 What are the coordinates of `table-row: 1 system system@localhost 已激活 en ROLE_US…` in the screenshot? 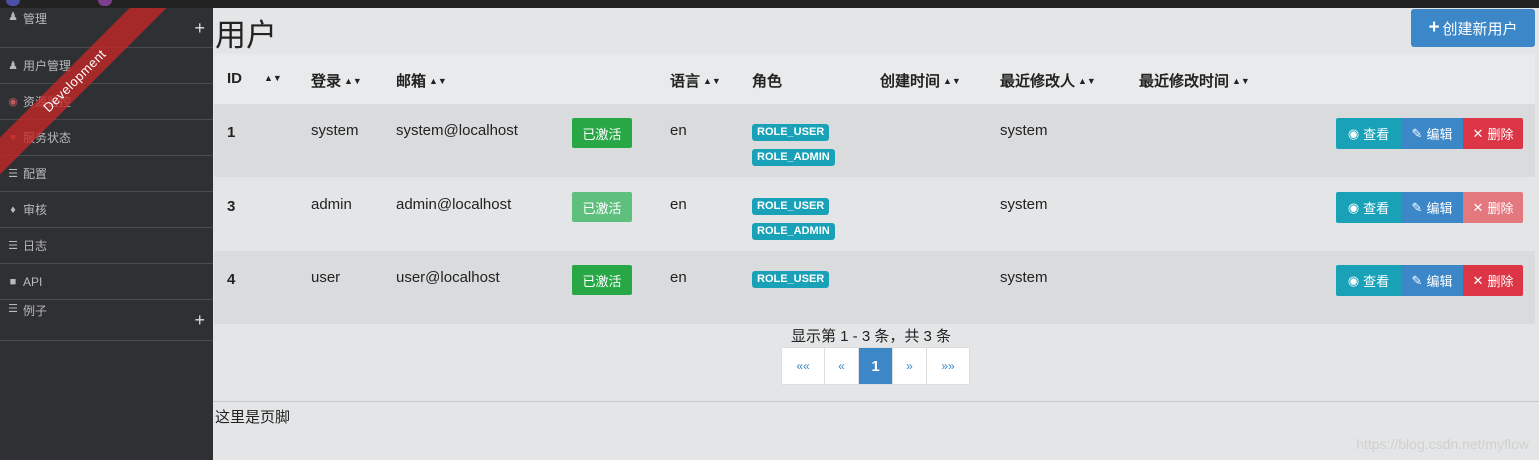 It's located at (874, 140).